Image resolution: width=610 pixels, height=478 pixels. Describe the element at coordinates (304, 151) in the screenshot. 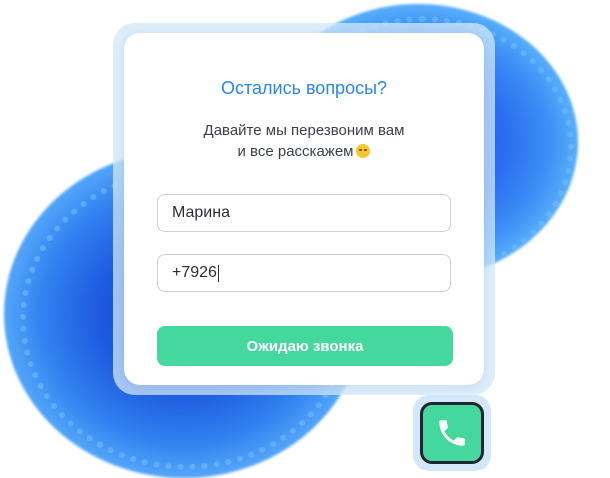

I see `subtitle-line-2: и все расскажем` at that location.